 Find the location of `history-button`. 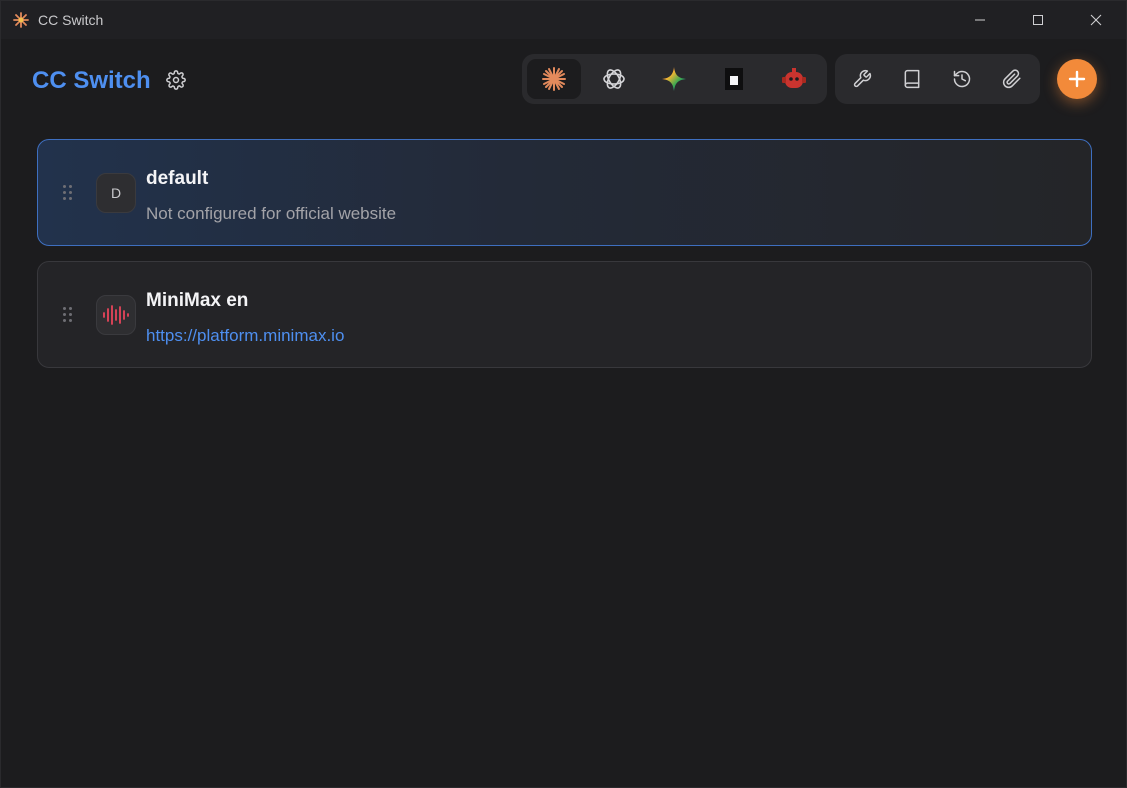

history-button is located at coordinates (962, 79).